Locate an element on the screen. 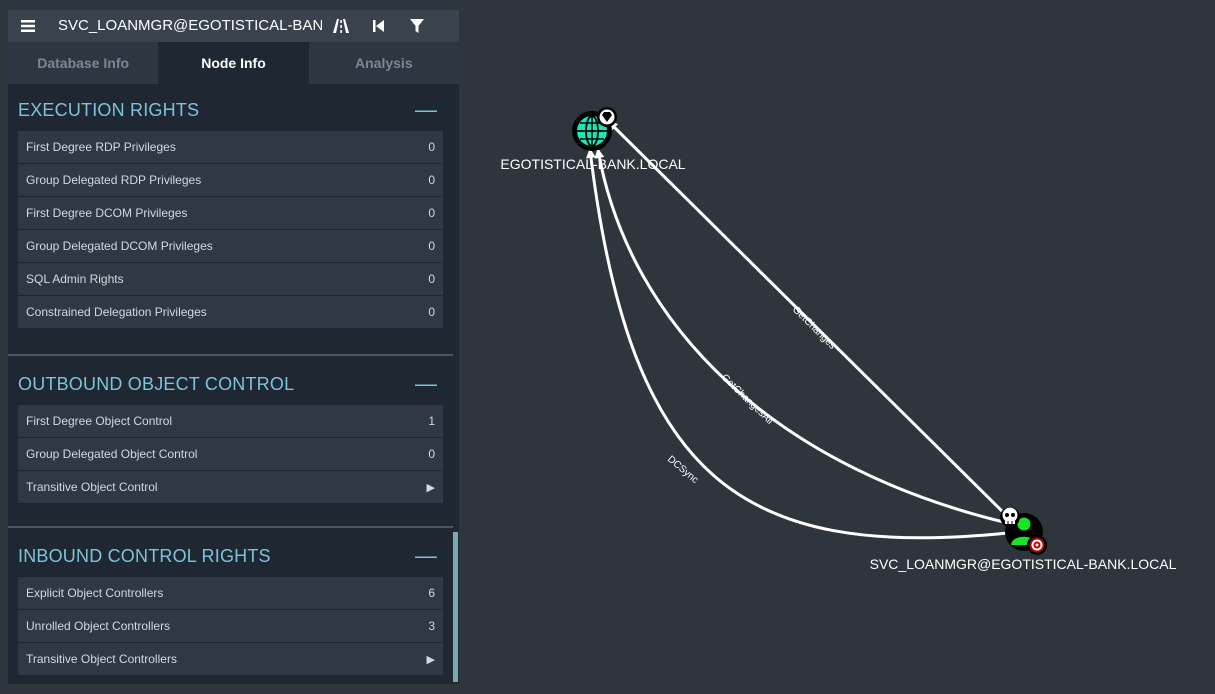 The image size is (1215, 694). diamond-badge-icon is located at coordinates (607, 117).